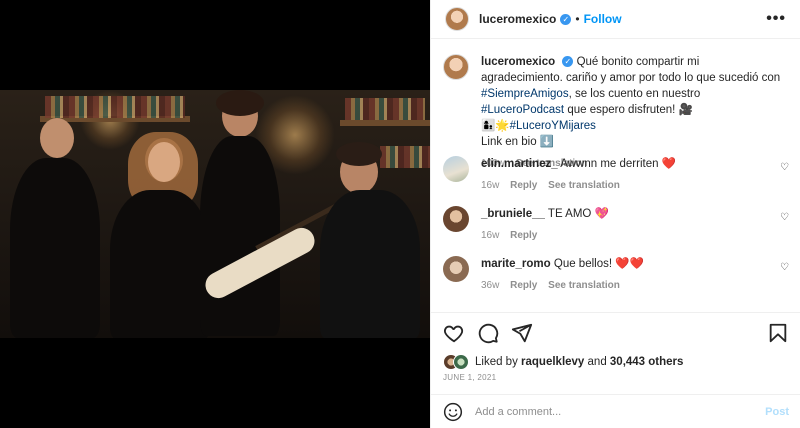 The height and width of the screenshot is (428, 800). What do you see at coordinates (517, 19) in the screenshot?
I see `post-username: luceromexico` at bounding box center [517, 19].